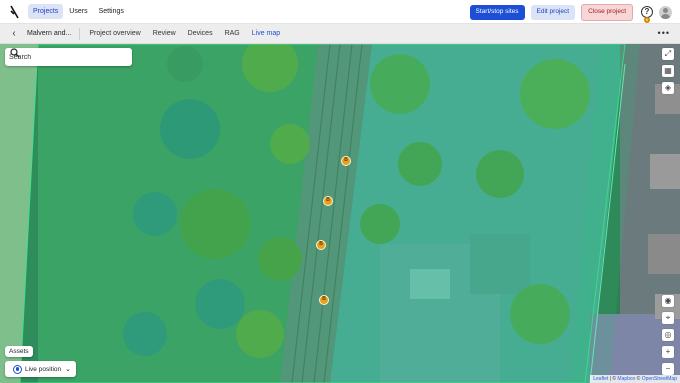 The image size is (680, 383). Describe the element at coordinates (600, 379) in the screenshot. I see `leaflet-link: Leaflet` at that location.